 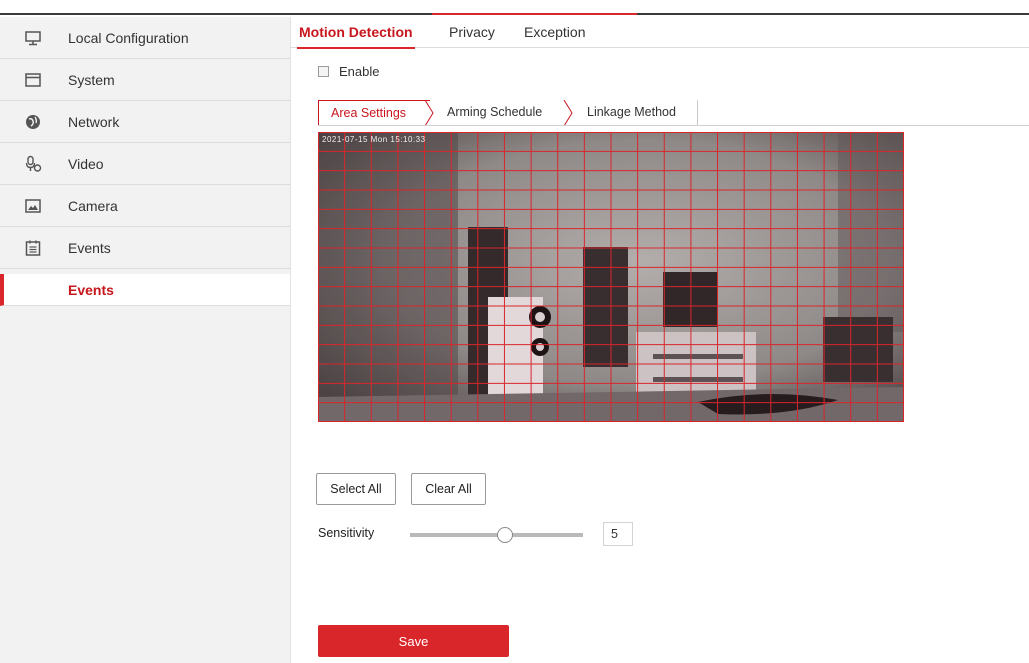 What do you see at coordinates (346, 533) in the screenshot?
I see `sensitivity-label: Sensitivity` at bounding box center [346, 533].